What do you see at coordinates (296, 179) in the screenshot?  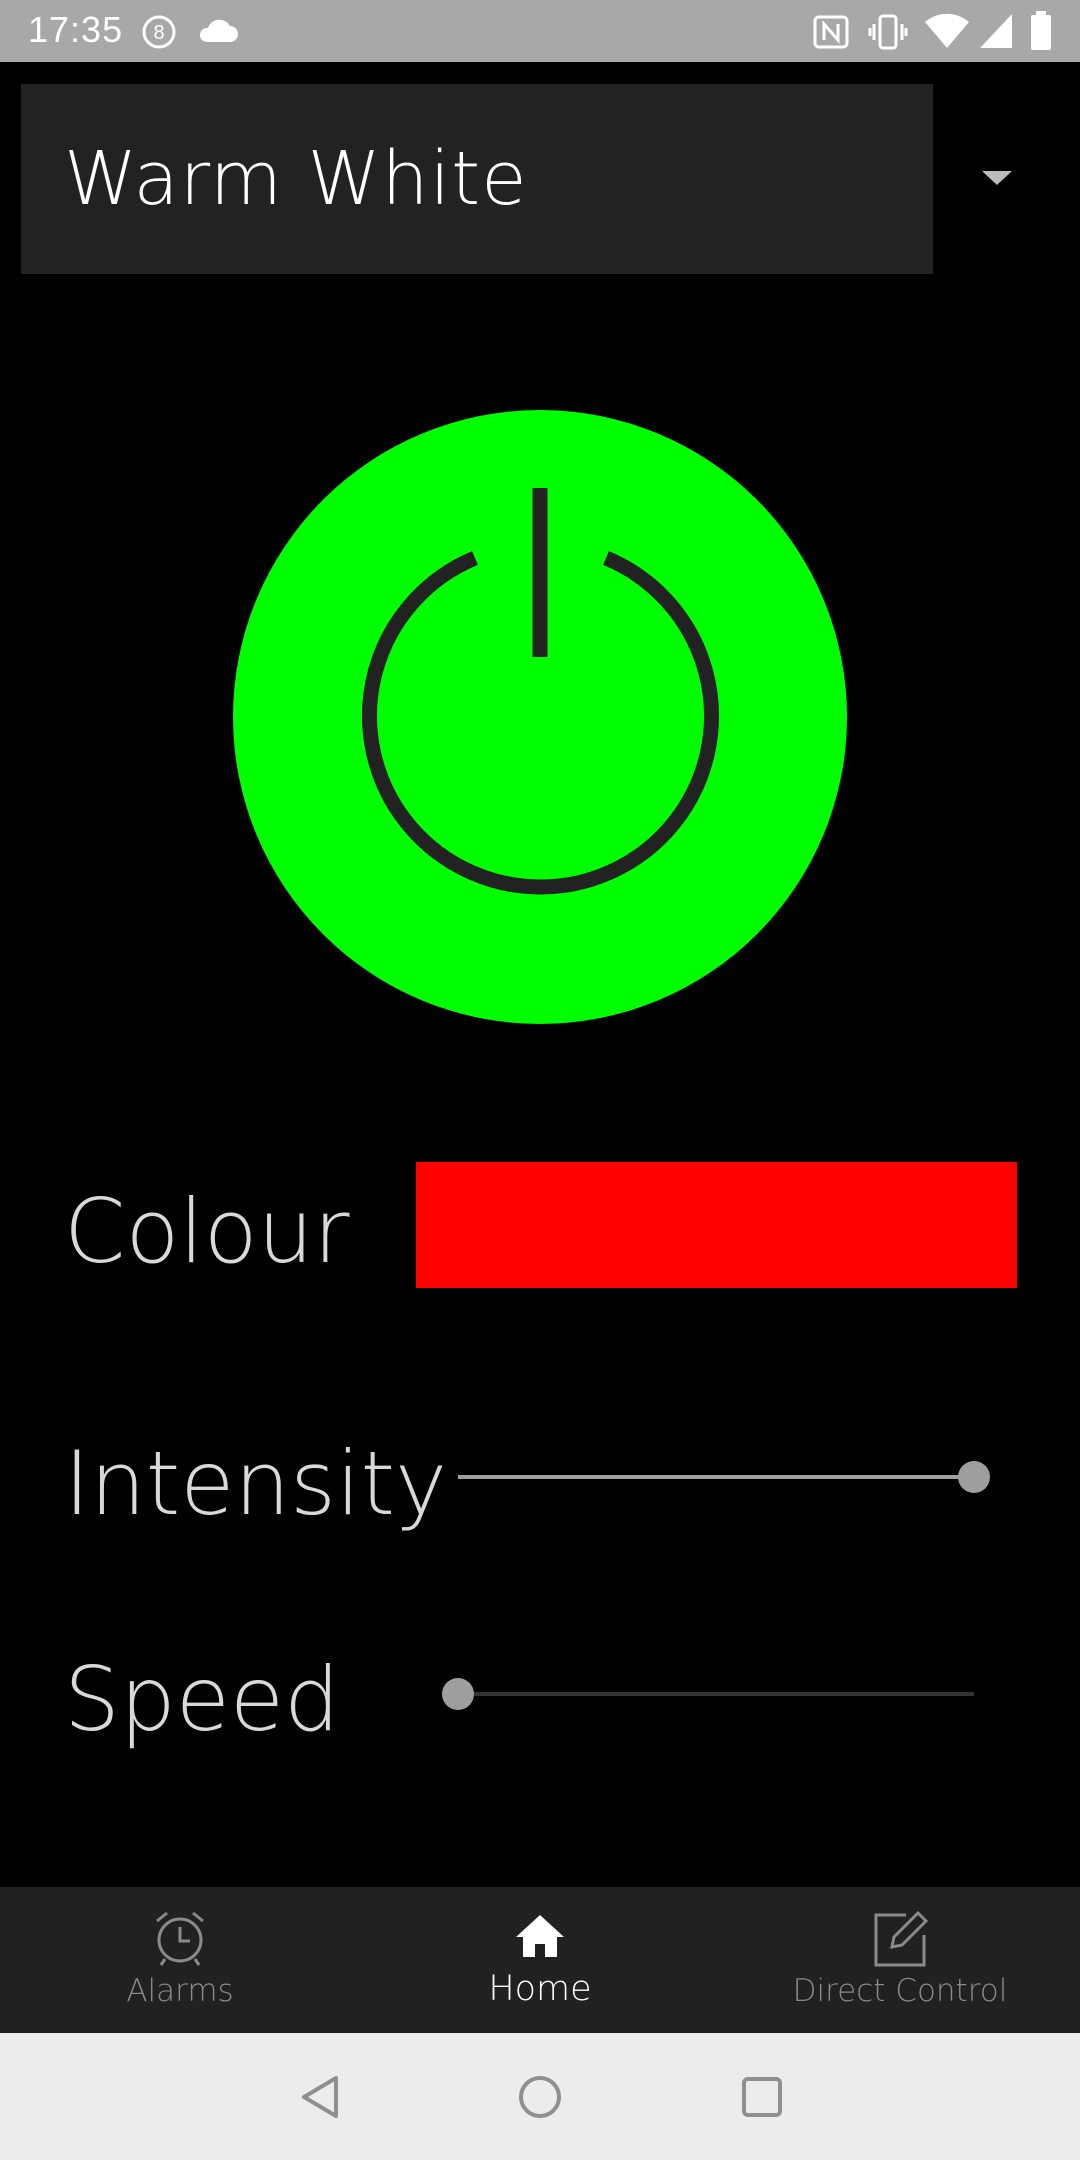 I see `mode-selected-value: Warm White` at bounding box center [296, 179].